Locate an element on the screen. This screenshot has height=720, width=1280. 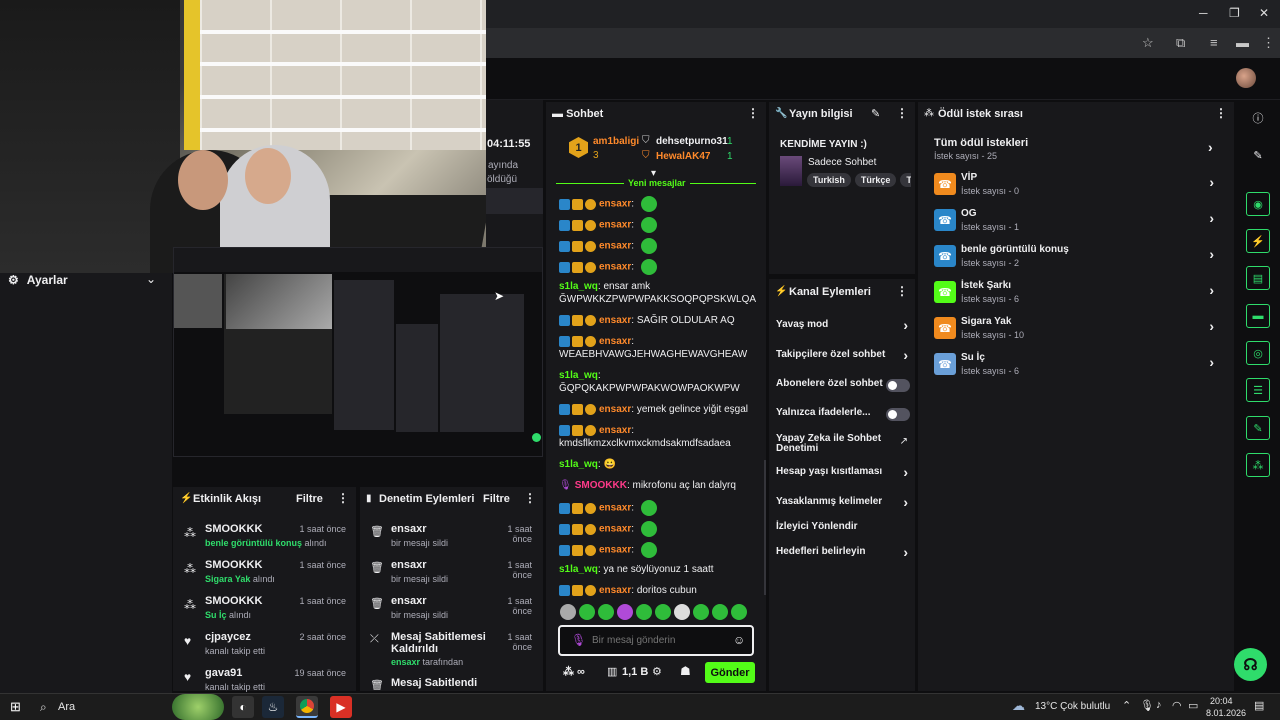
taskbar-search: Ara is located at coordinates (66, 707).